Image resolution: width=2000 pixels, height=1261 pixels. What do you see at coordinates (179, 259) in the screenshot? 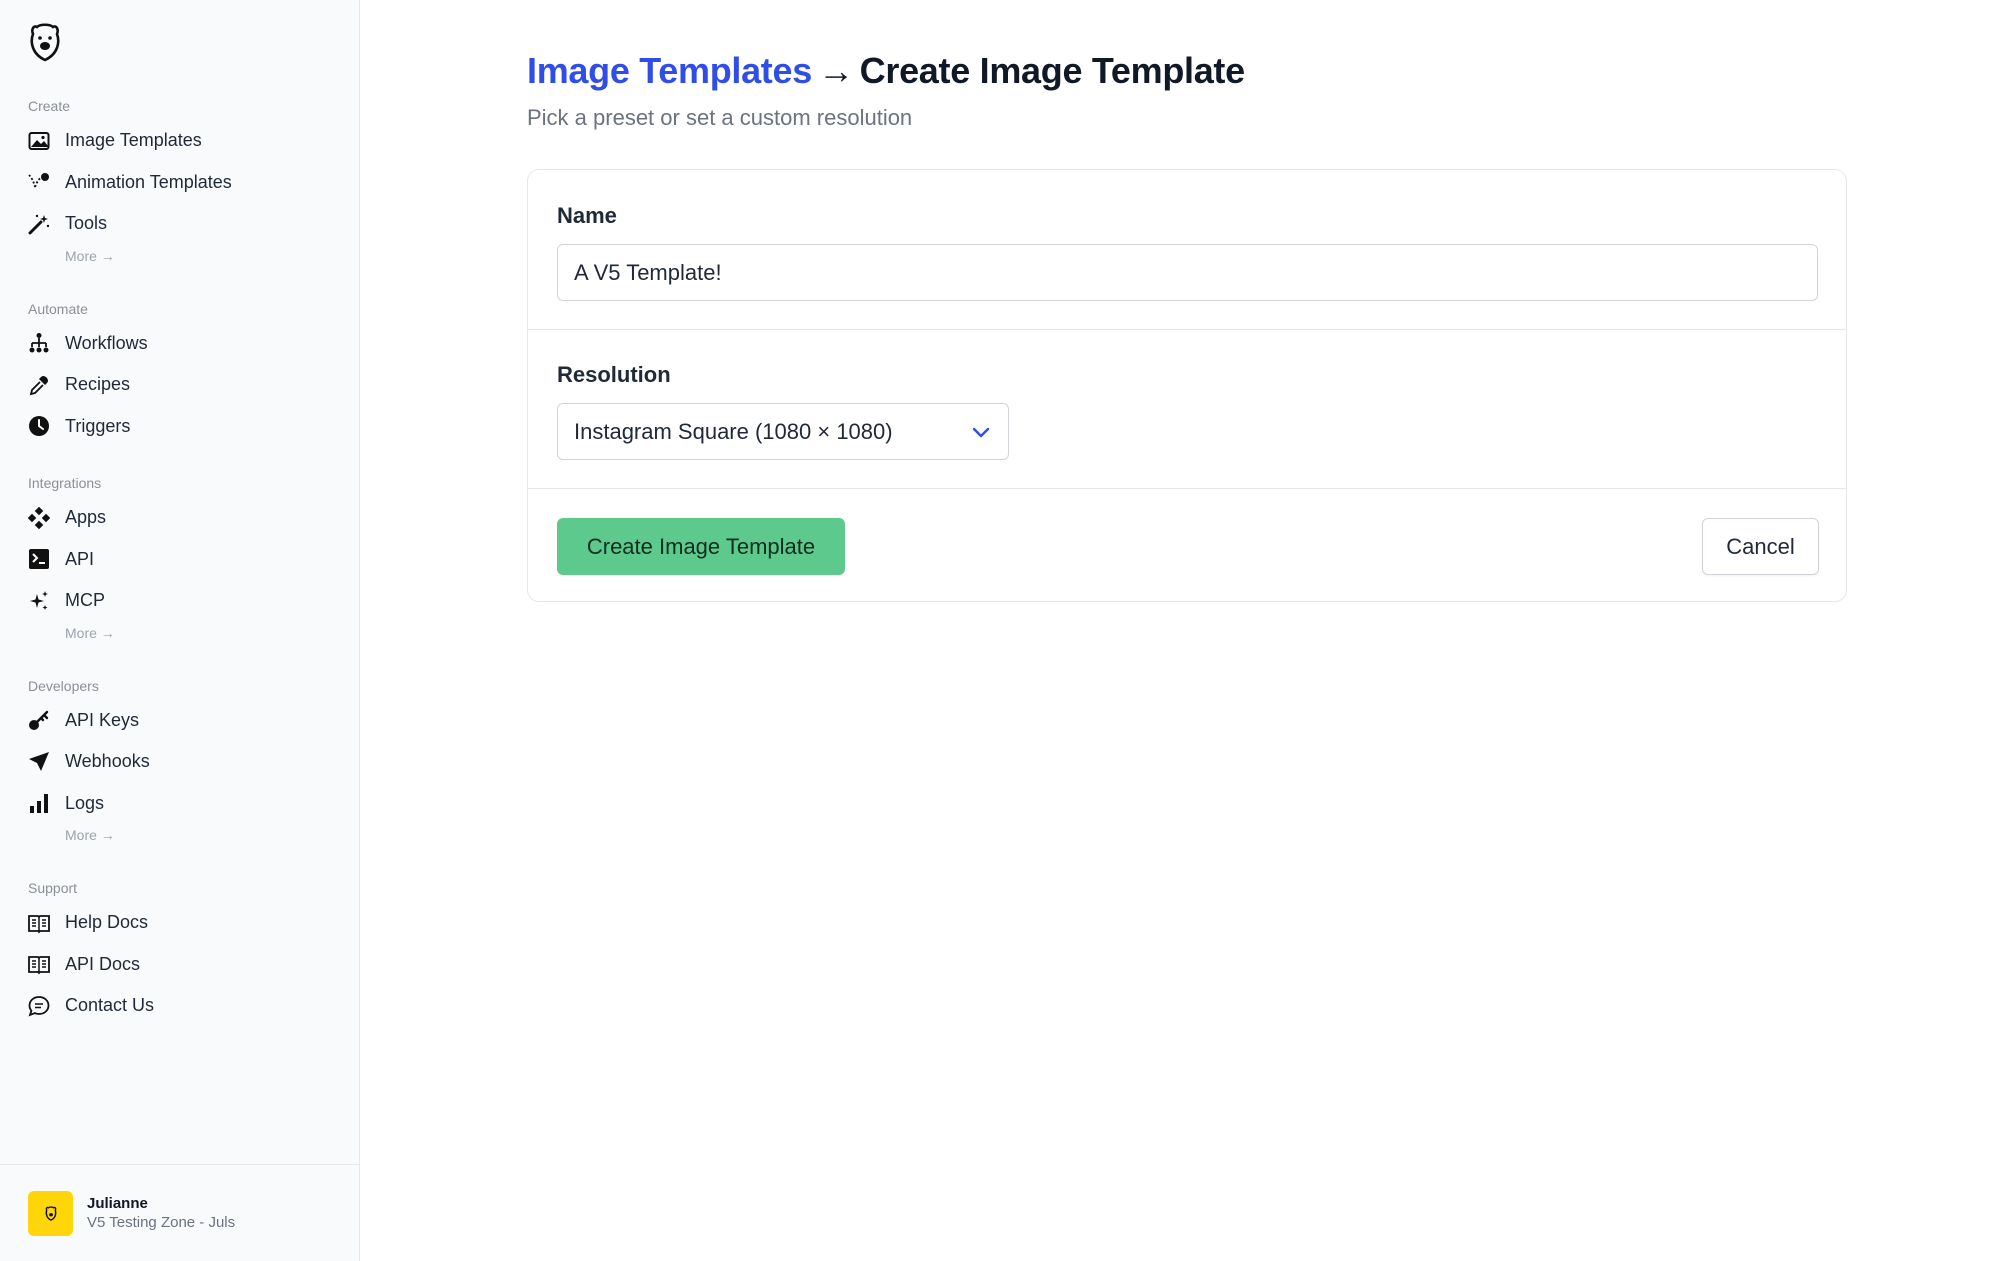
I see `create-more-link: More →` at bounding box center [179, 259].